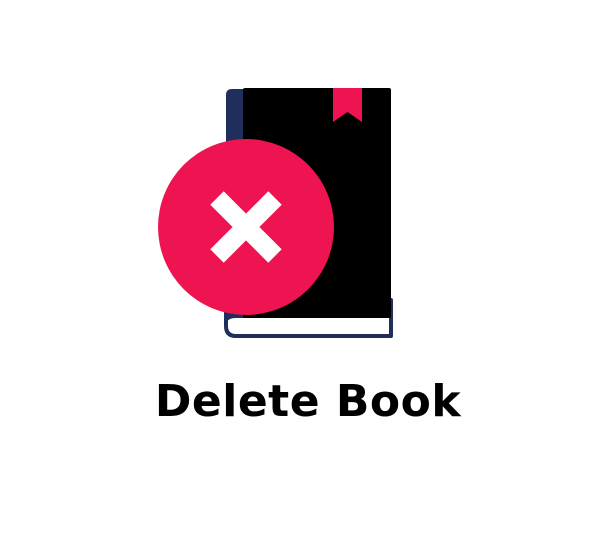 The image size is (592, 536). Describe the element at coordinates (308, 401) in the screenshot. I see `delete-book-title: Delete Book` at that location.